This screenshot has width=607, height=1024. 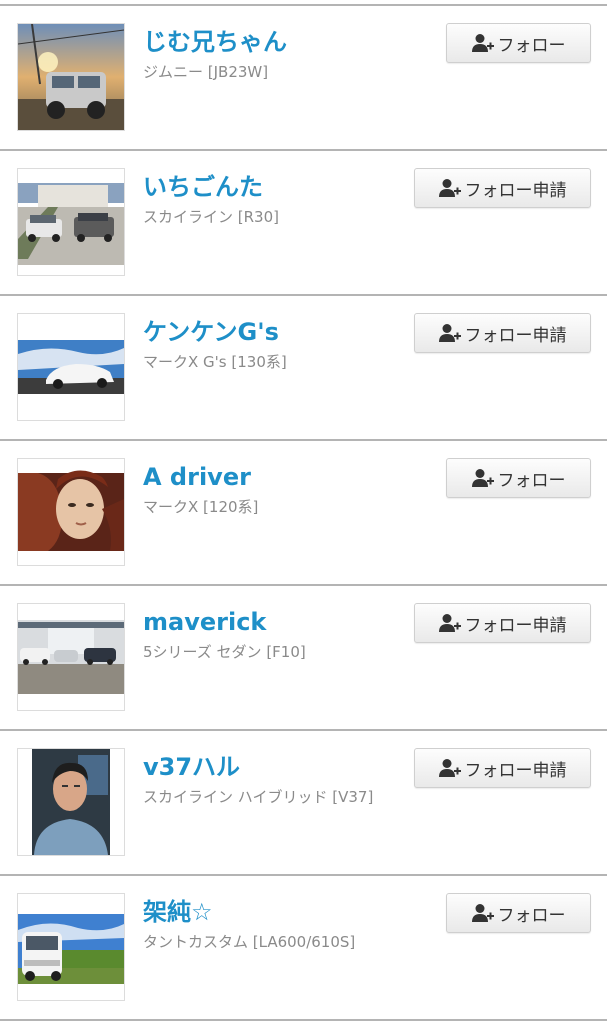 I want to click on user-name: v37ハル, so click(x=191, y=767).